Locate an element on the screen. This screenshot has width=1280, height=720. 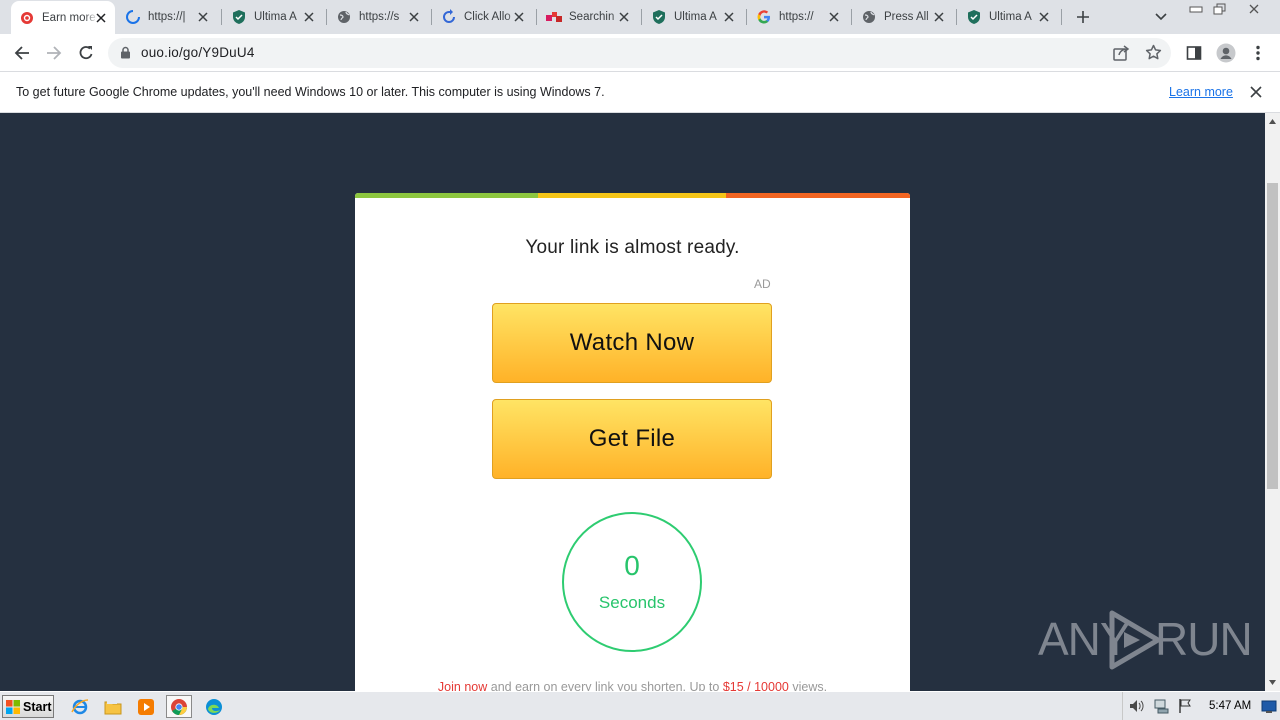
join-now-link: Join now is located at coordinates (462, 685).